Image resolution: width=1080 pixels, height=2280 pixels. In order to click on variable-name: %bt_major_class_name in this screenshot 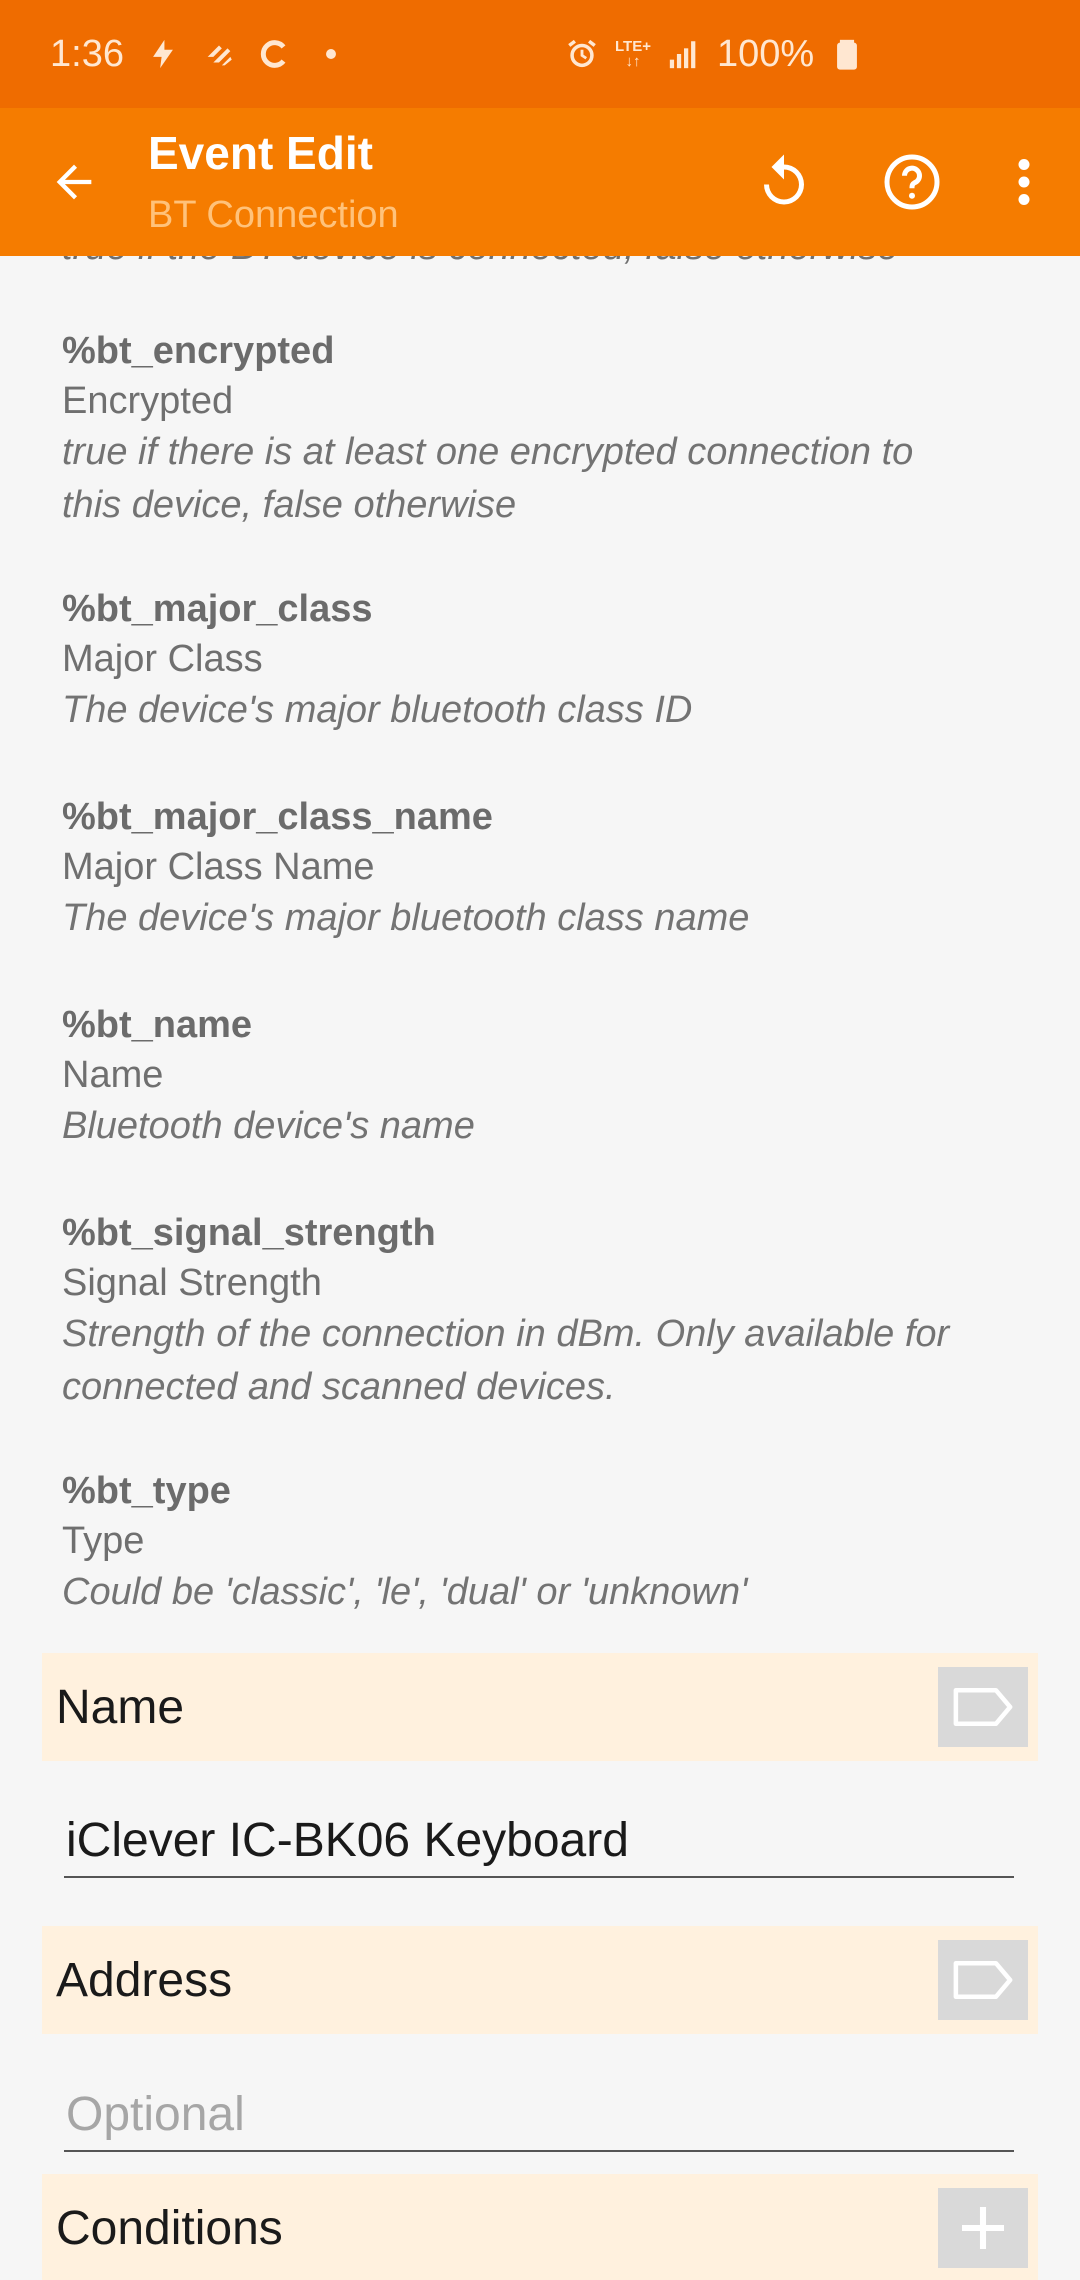, I will do `click(277, 817)`.